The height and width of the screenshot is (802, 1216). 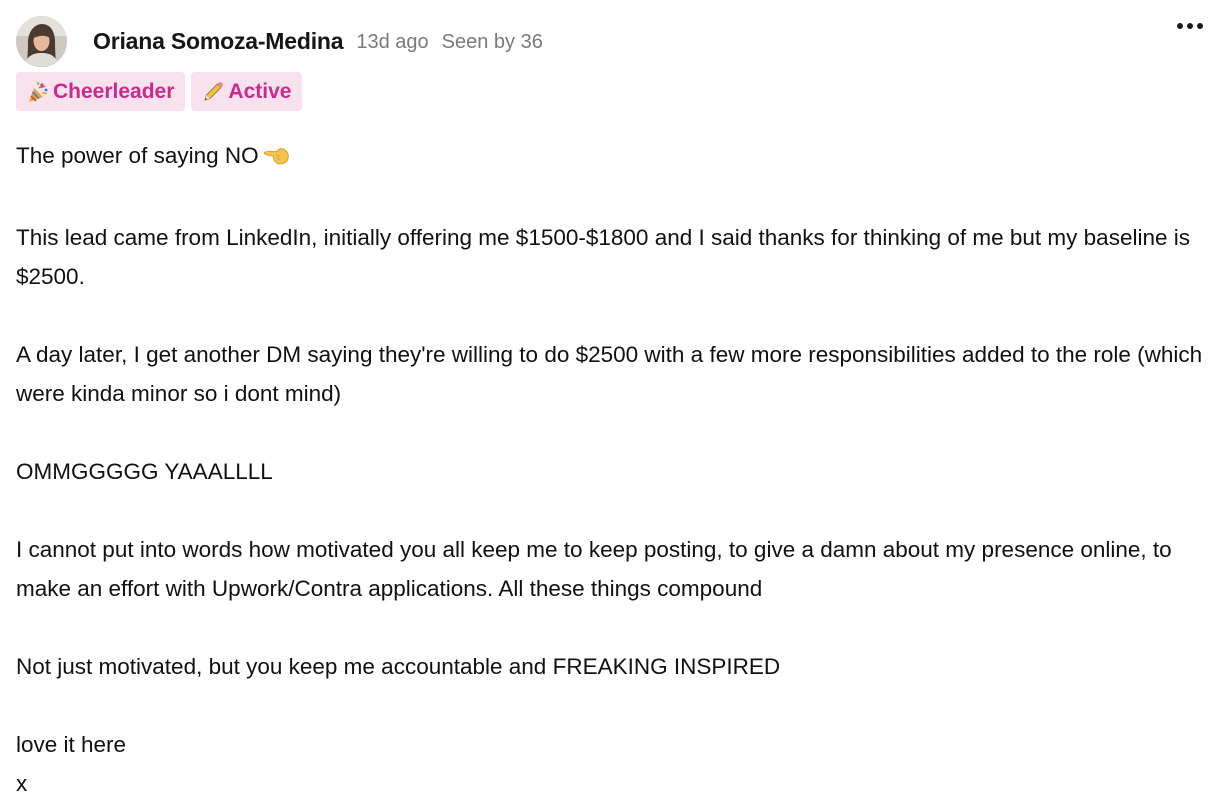 I want to click on badge-active-label: Active, so click(x=260, y=91).